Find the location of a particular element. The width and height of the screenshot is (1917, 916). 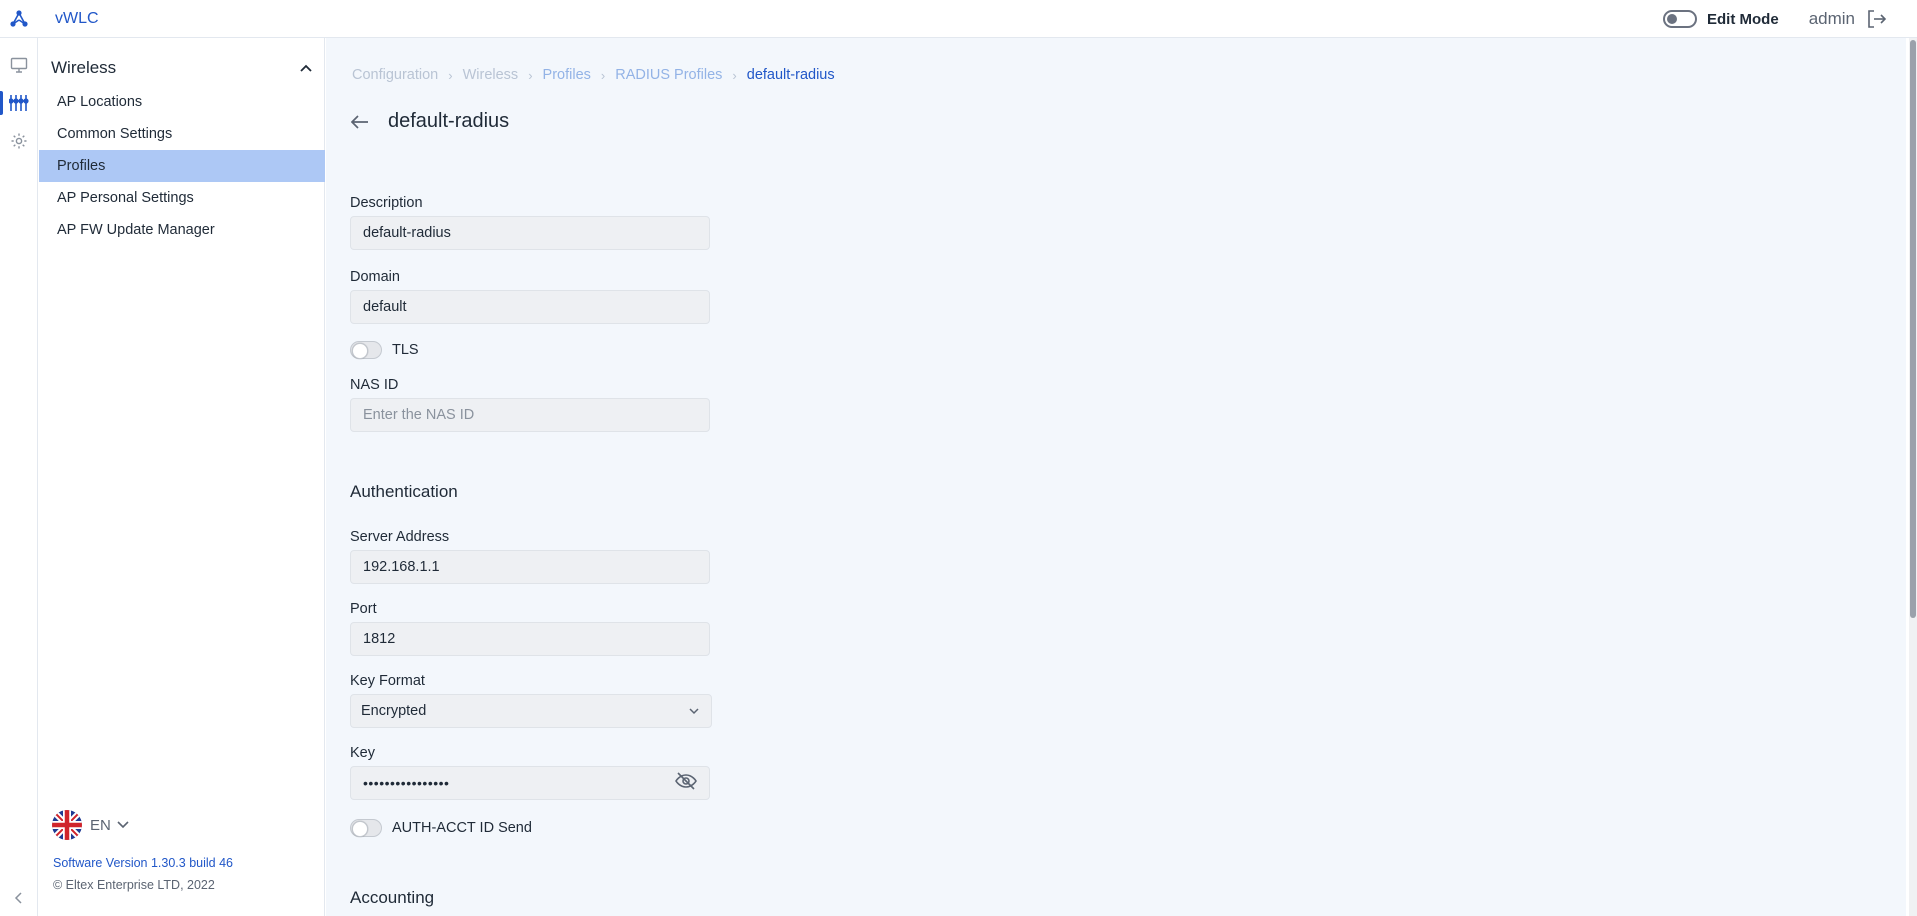

configuration-icon is located at coordinates (19, 103).